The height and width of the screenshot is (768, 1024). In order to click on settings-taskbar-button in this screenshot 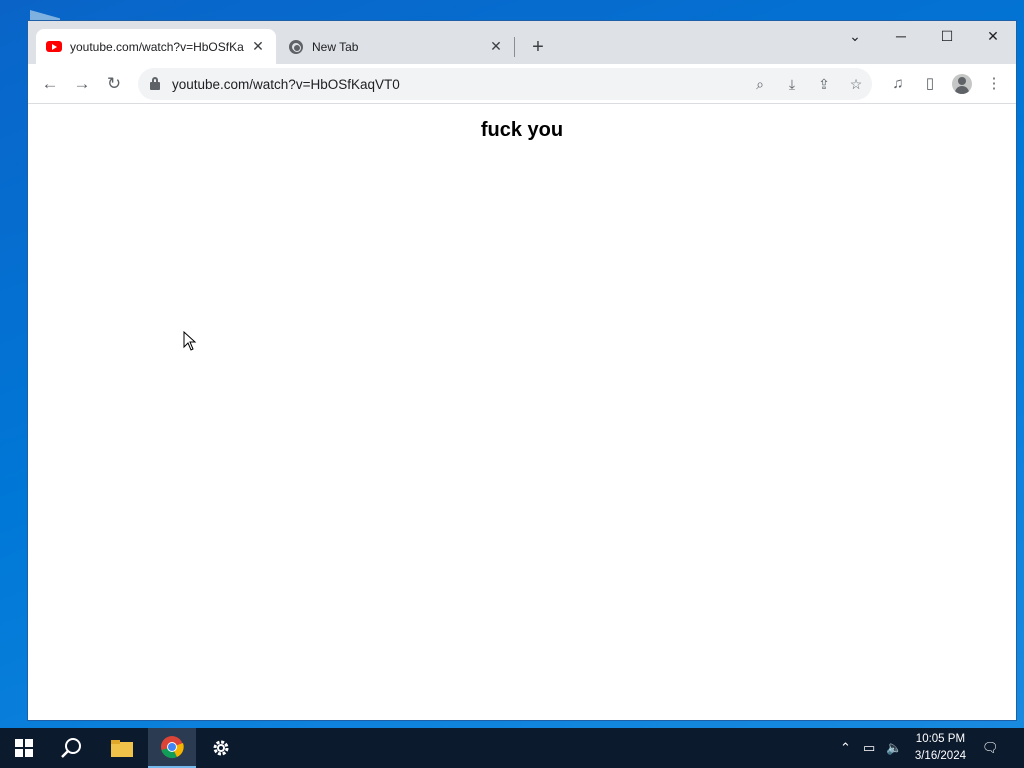, I will do `click(221, 748)`.